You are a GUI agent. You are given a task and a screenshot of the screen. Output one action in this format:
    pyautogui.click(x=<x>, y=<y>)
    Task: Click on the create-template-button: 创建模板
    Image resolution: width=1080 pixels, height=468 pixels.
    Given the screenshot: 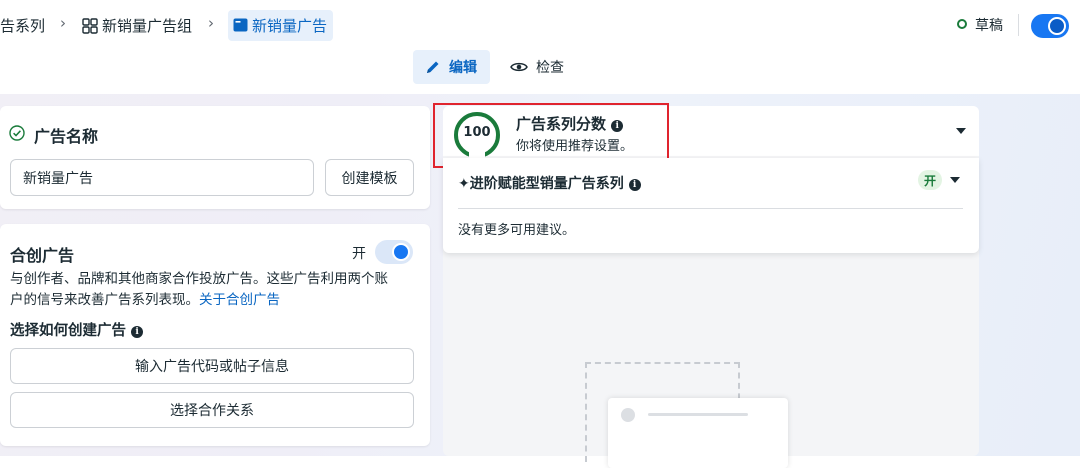 What is the action you would take?
    pyautogui.click(x=369, y=177)
    